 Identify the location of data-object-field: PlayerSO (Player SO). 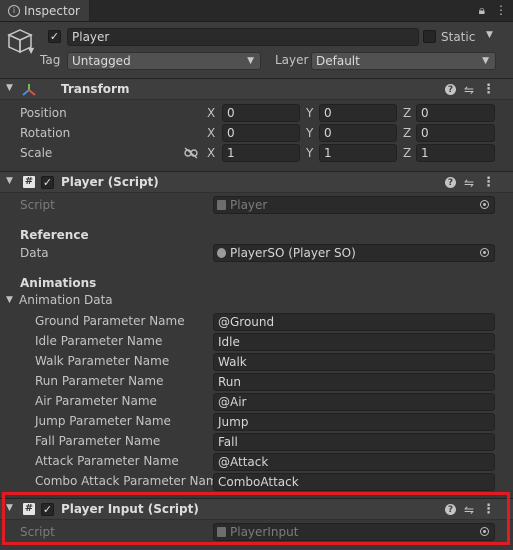
(354, 253).